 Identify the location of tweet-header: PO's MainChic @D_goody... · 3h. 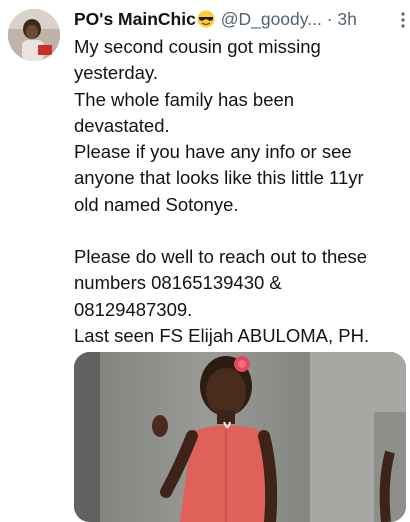
(240, 19).